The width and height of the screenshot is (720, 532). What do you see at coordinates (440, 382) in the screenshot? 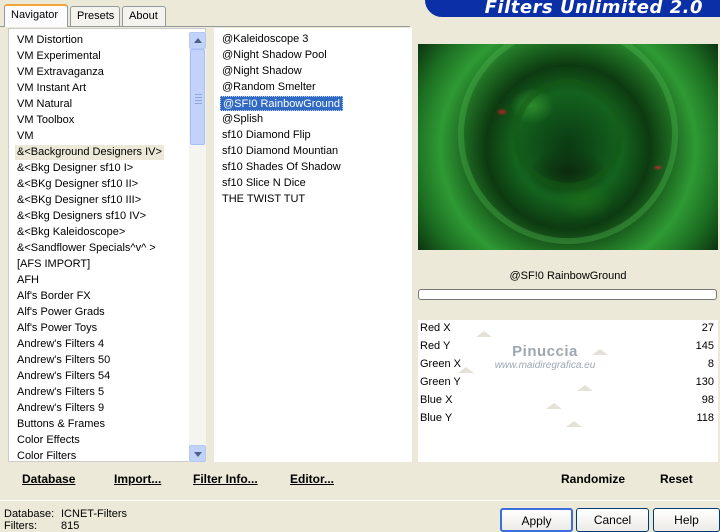
I see `slider-label: Green Y` at bounding box center [440, 382].